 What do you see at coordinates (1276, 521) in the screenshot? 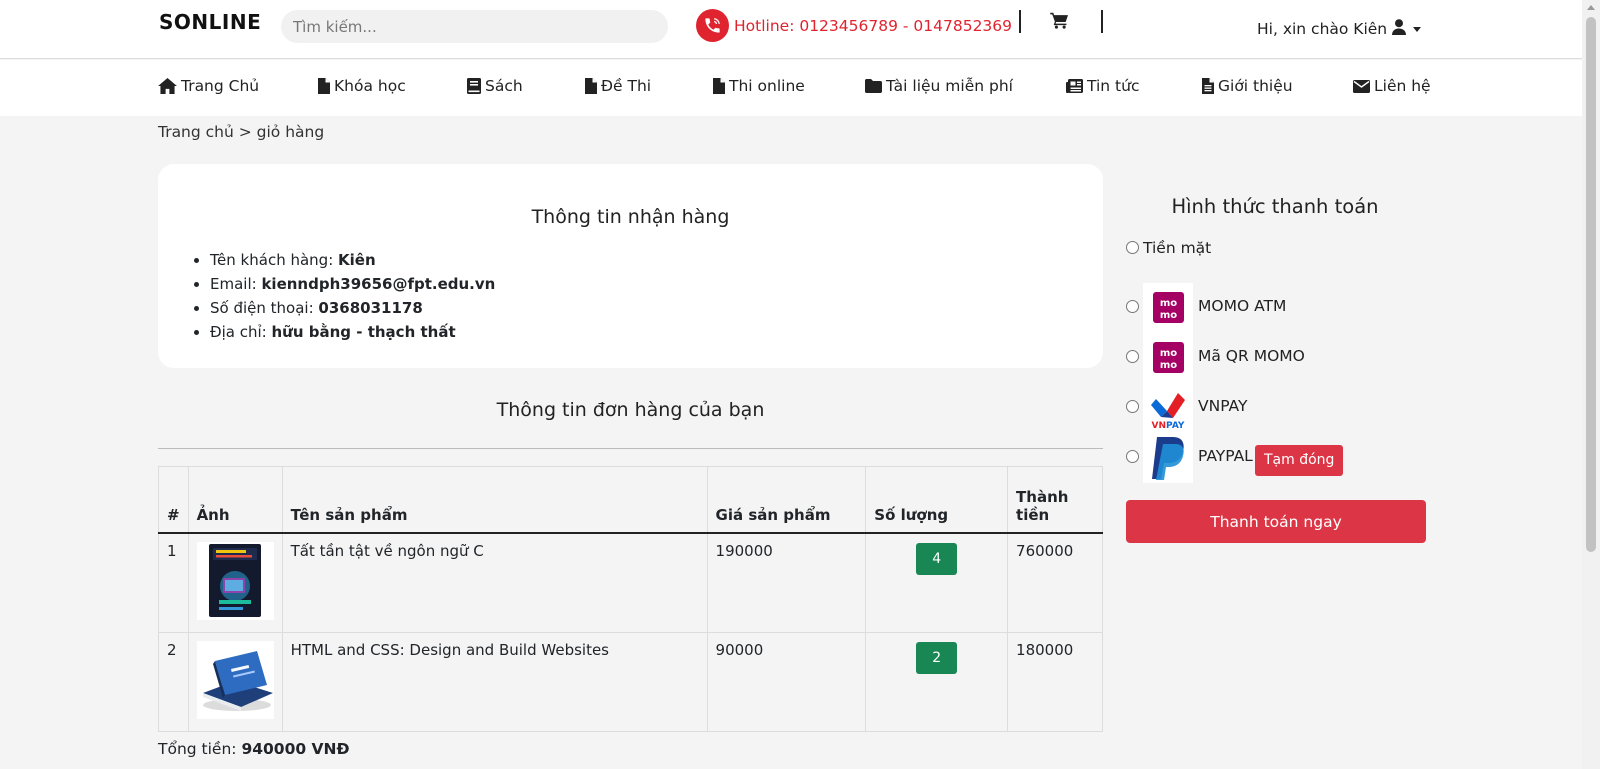
I see `pay-now-button: Thanh toán ngay` at bounding box center [1276, 521].